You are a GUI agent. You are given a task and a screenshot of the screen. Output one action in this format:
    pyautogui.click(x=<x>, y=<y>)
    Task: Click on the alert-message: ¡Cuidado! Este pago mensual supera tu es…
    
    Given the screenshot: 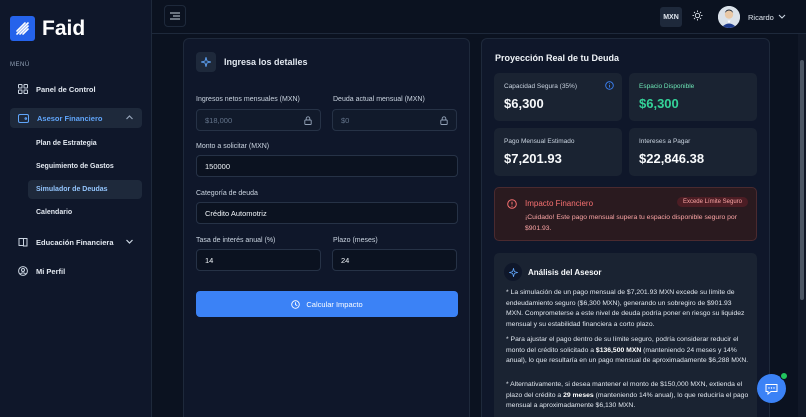 What is the action you would take?
    pyautogui.click(x=631, y=223)
    